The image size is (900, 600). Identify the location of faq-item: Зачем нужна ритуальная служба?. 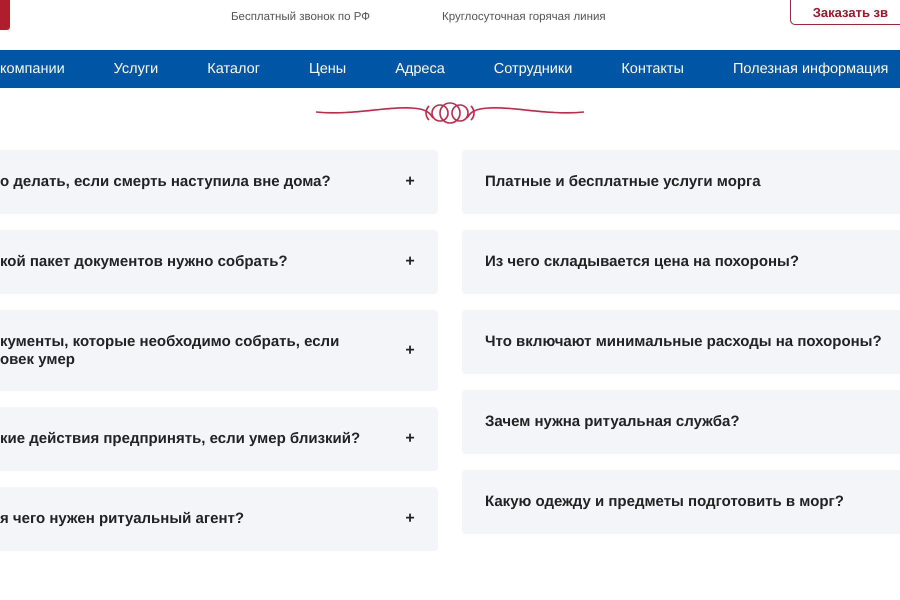
(681, 422).